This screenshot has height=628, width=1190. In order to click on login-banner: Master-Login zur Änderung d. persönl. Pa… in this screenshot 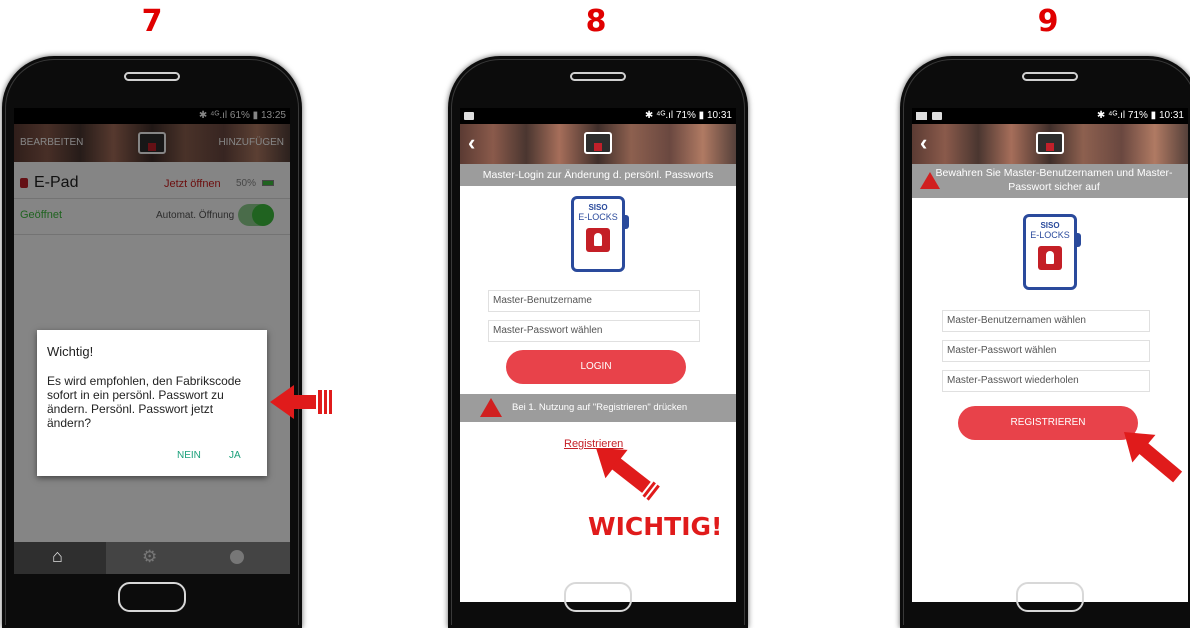, I will do `click(598, 175)`.